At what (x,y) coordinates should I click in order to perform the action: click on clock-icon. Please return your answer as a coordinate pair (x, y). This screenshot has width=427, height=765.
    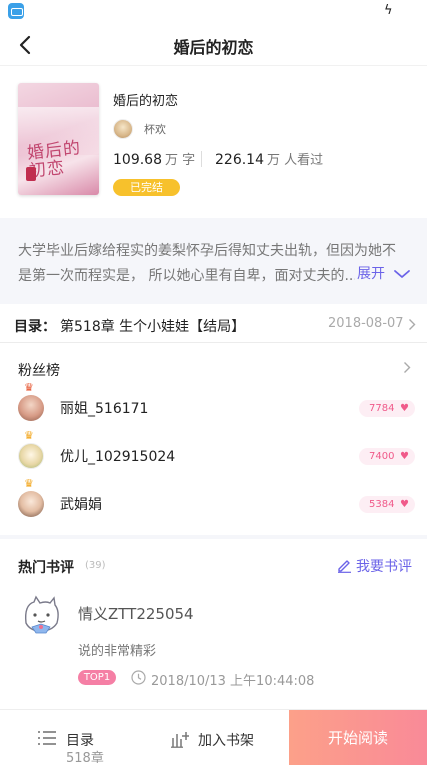
    Looking at the image, I should click on (138, 677).